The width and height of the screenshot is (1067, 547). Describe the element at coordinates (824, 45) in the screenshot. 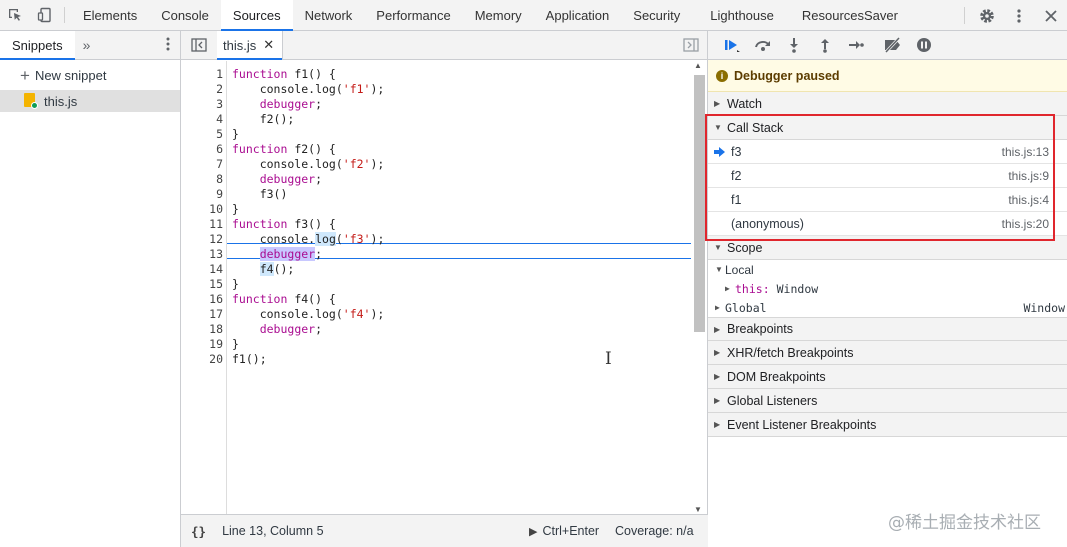

I see `step-out-icon` at that location.